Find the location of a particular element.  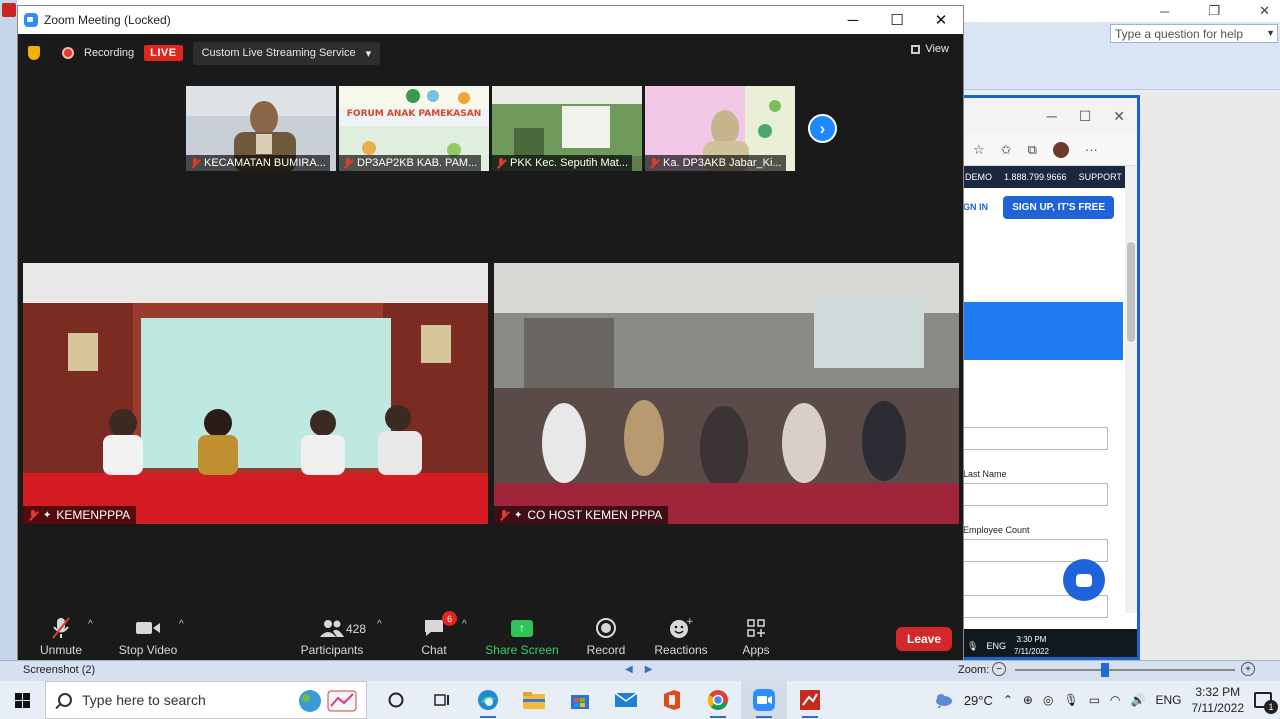

zoom-out-icon: − is located at coordinates (999, 669).